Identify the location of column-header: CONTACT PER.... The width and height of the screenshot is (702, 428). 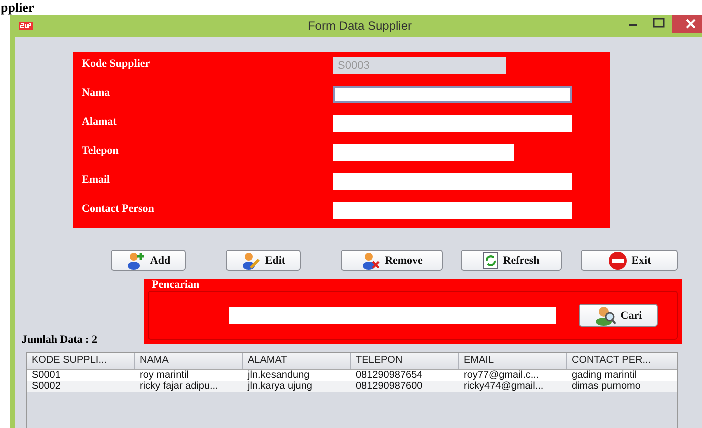
(622, 361).